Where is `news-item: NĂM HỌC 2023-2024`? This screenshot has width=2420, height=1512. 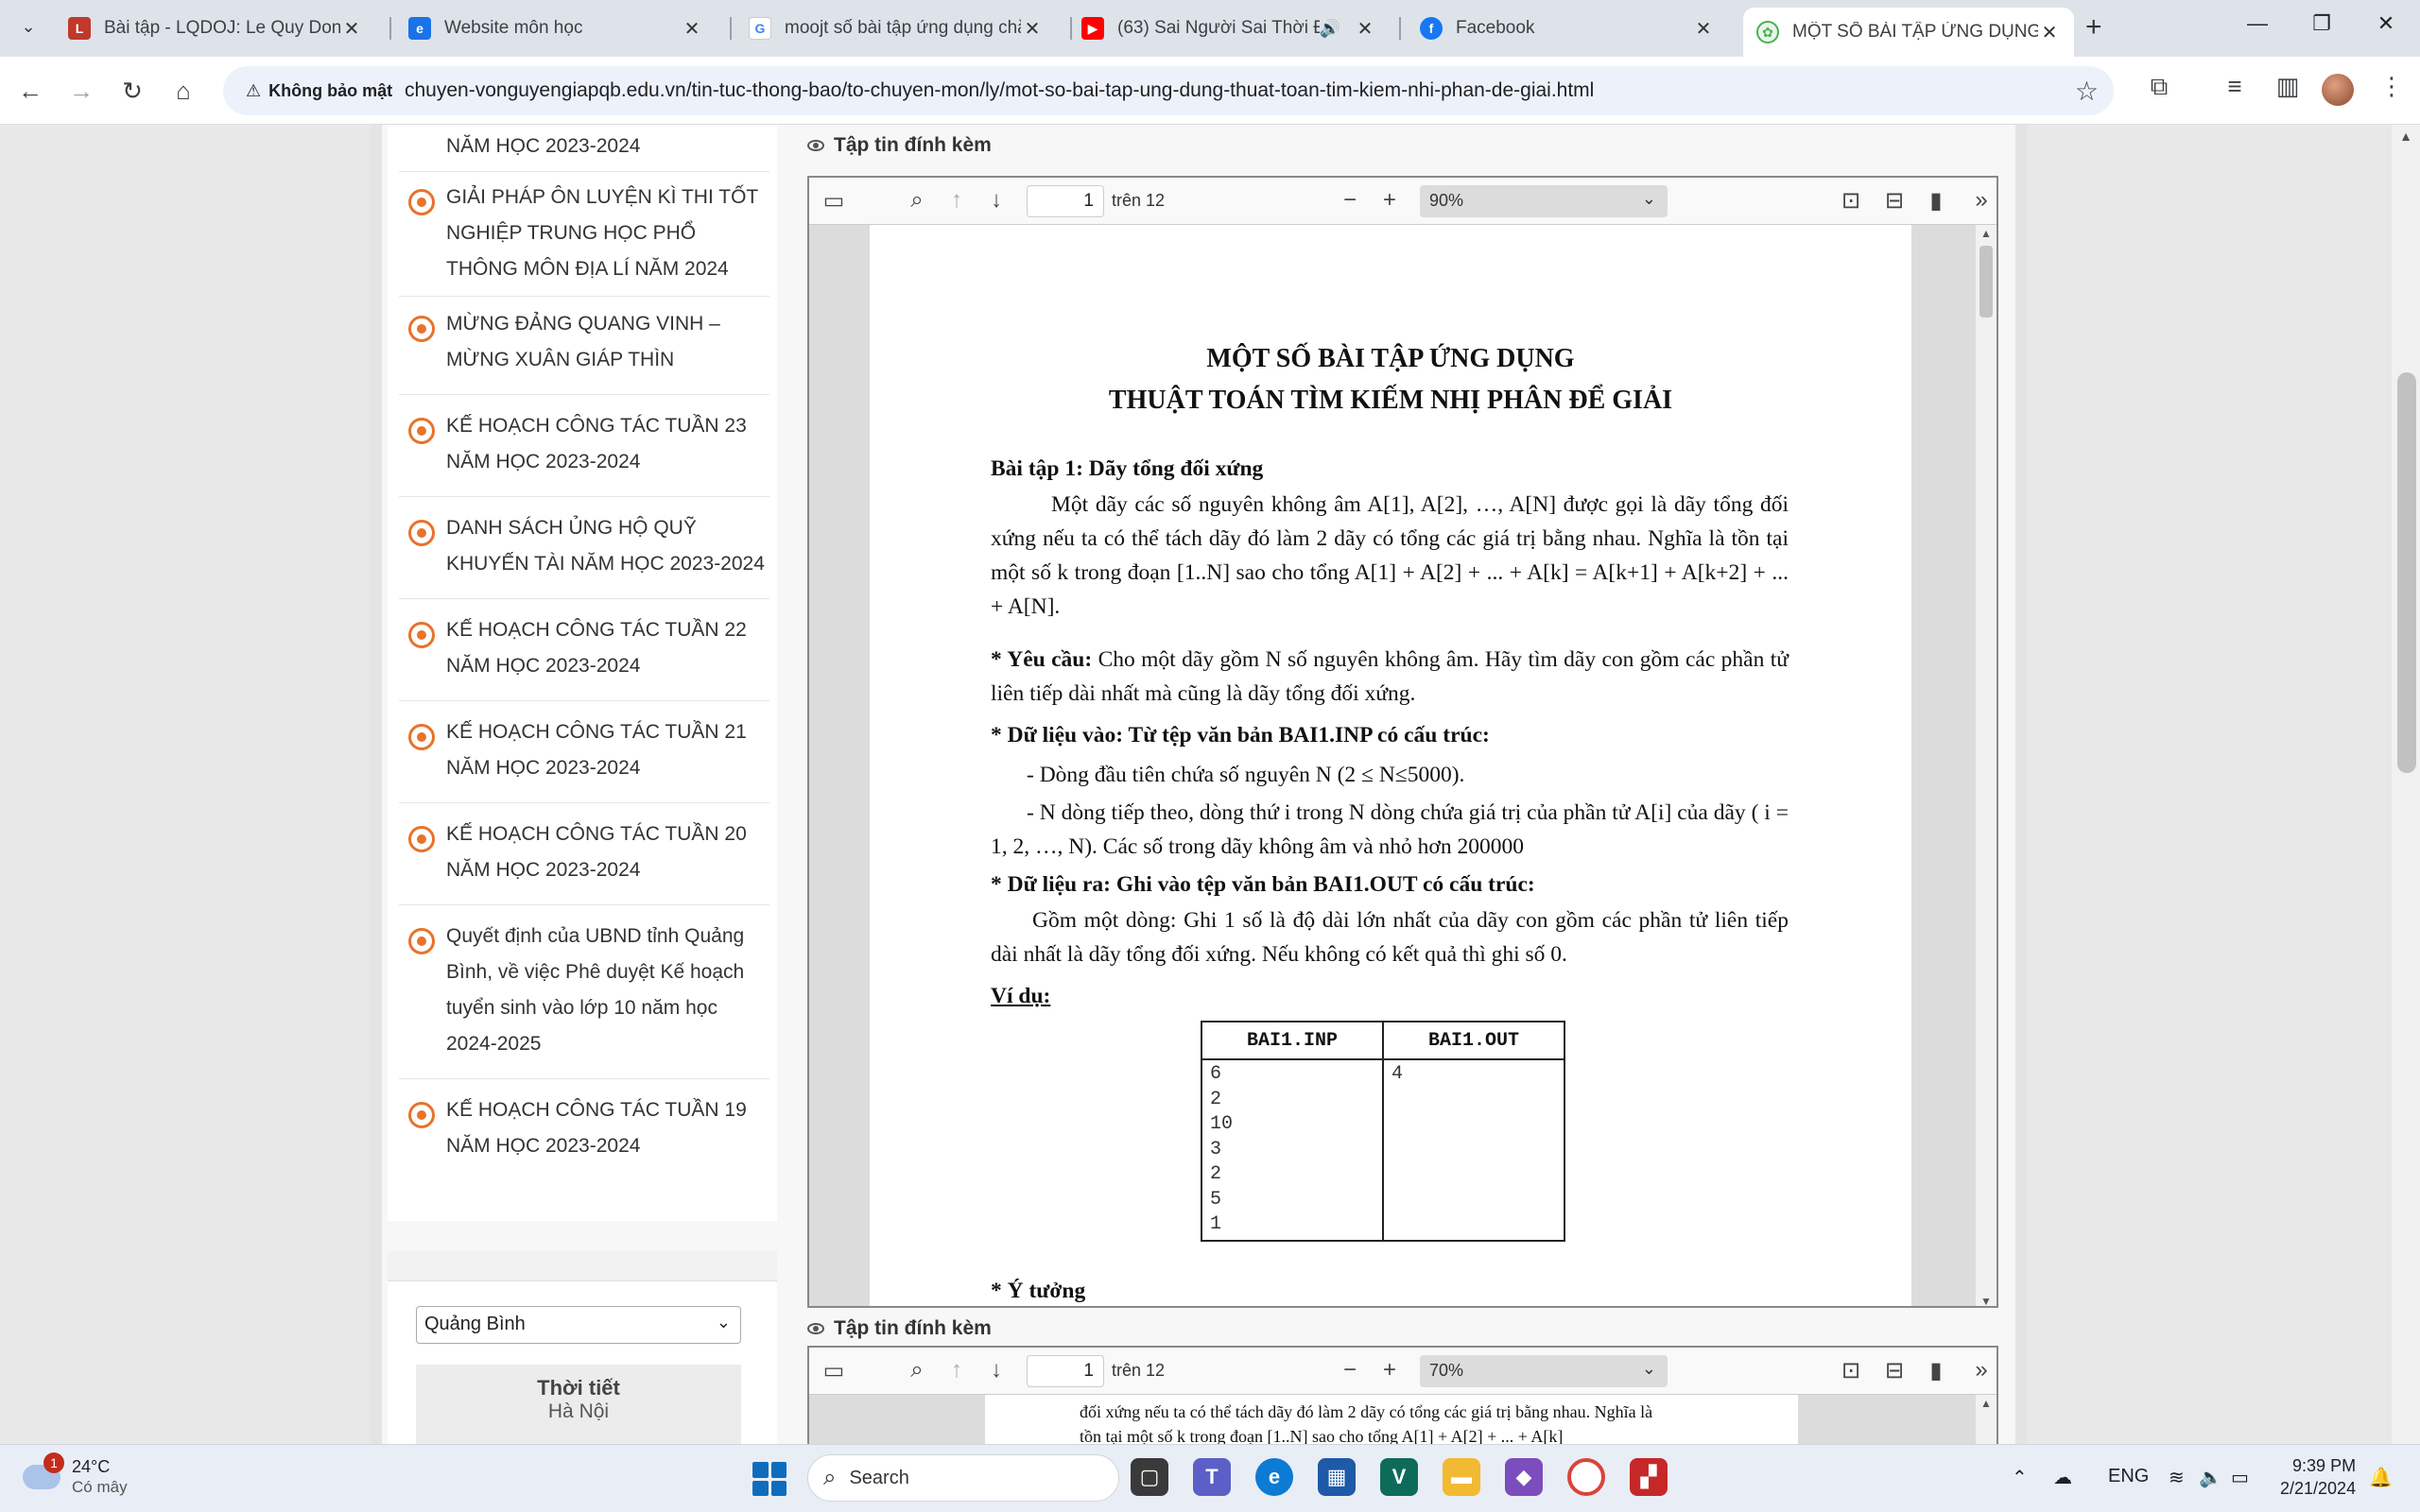
news-item: NĂM HỌC 2023-2024 is located at coordinates (584, 148).